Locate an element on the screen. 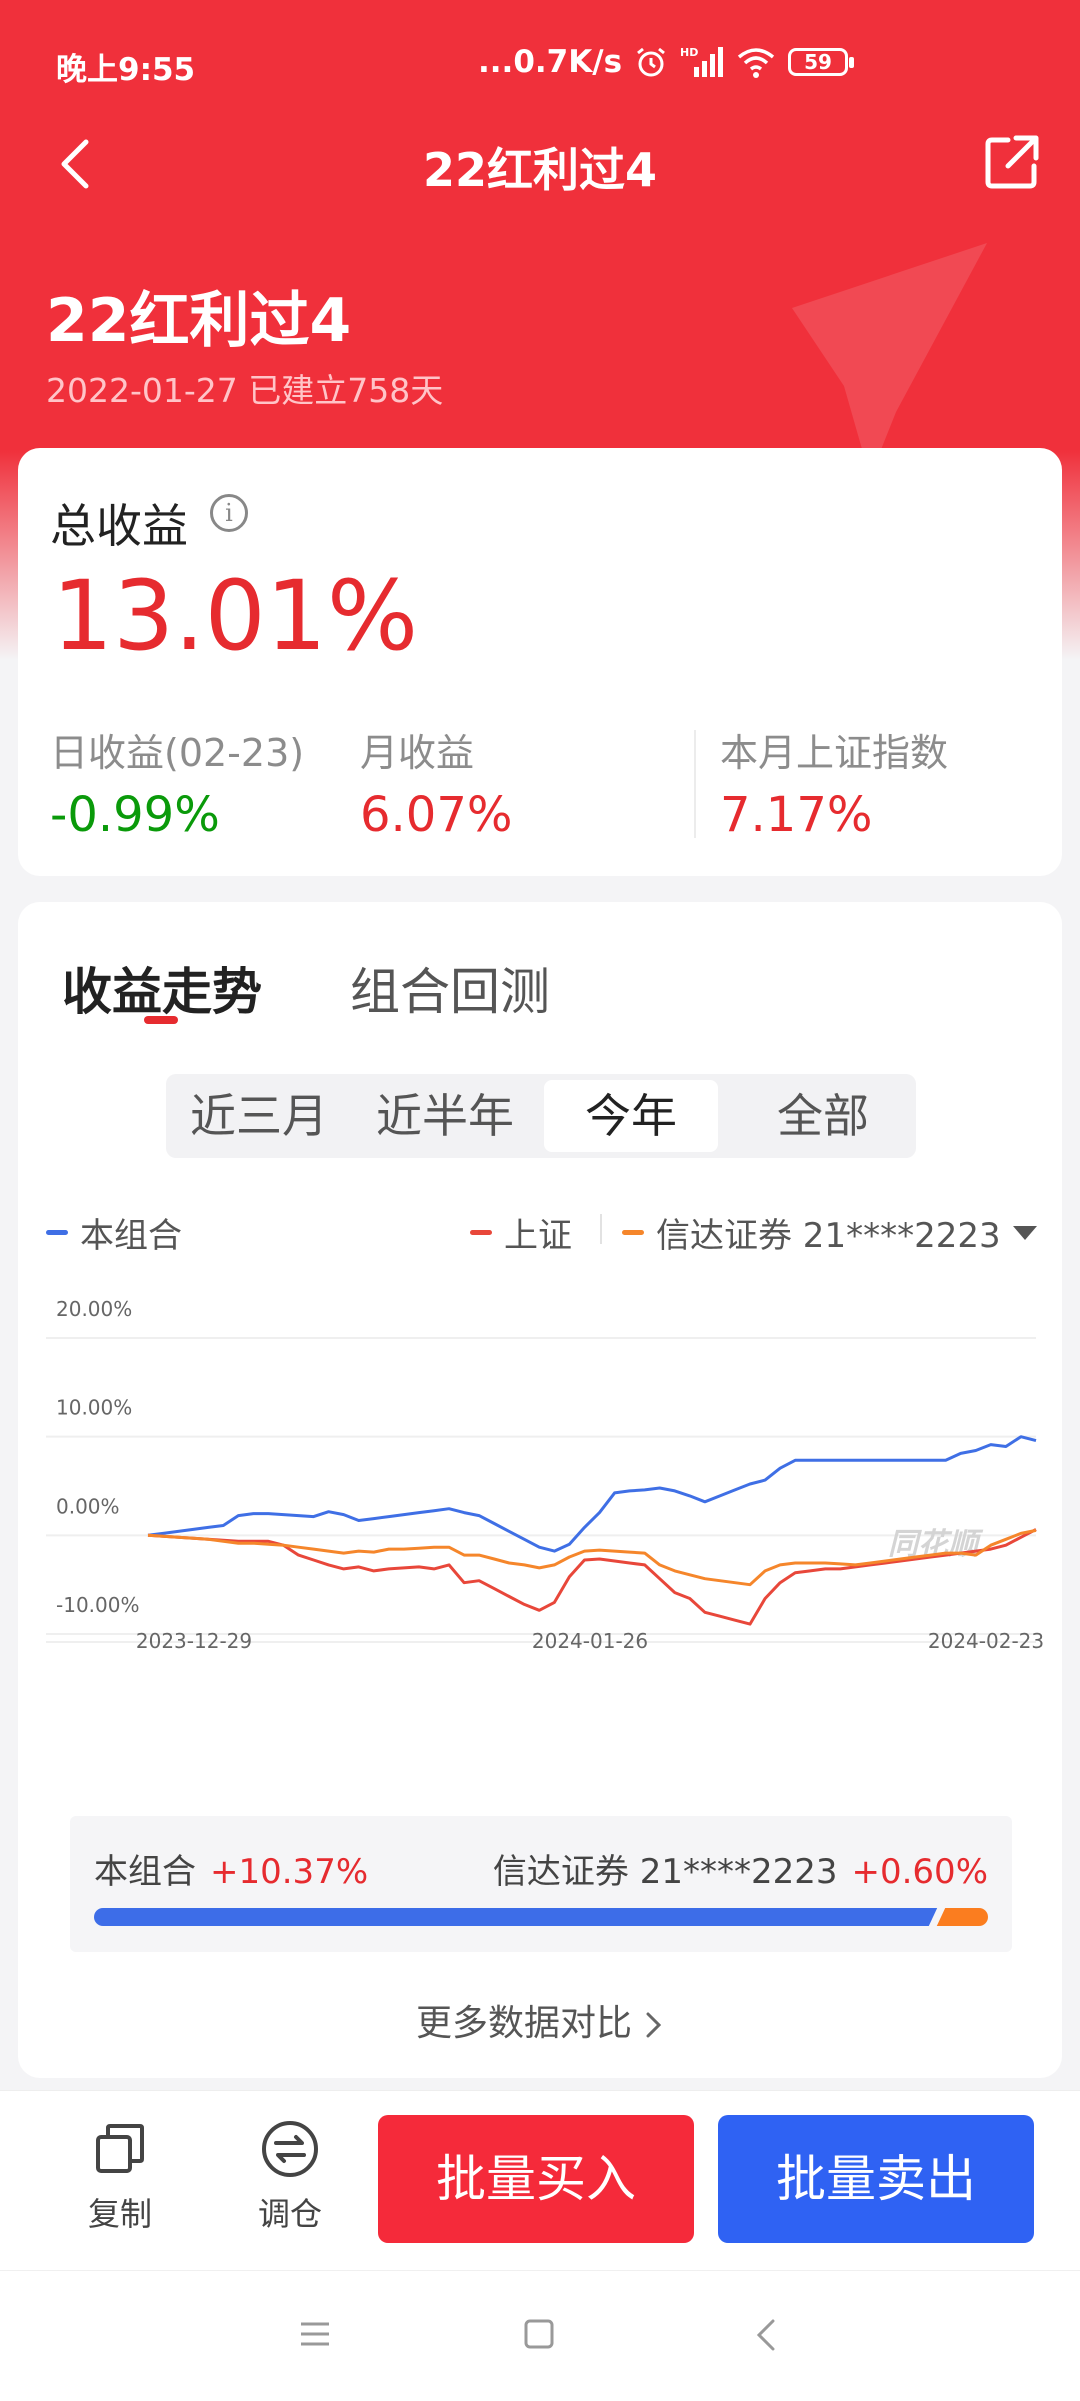 The image size is (1080, 2401). comparison-portfolio: 本组合 +10.37% is located at coordinates (231, 1868).